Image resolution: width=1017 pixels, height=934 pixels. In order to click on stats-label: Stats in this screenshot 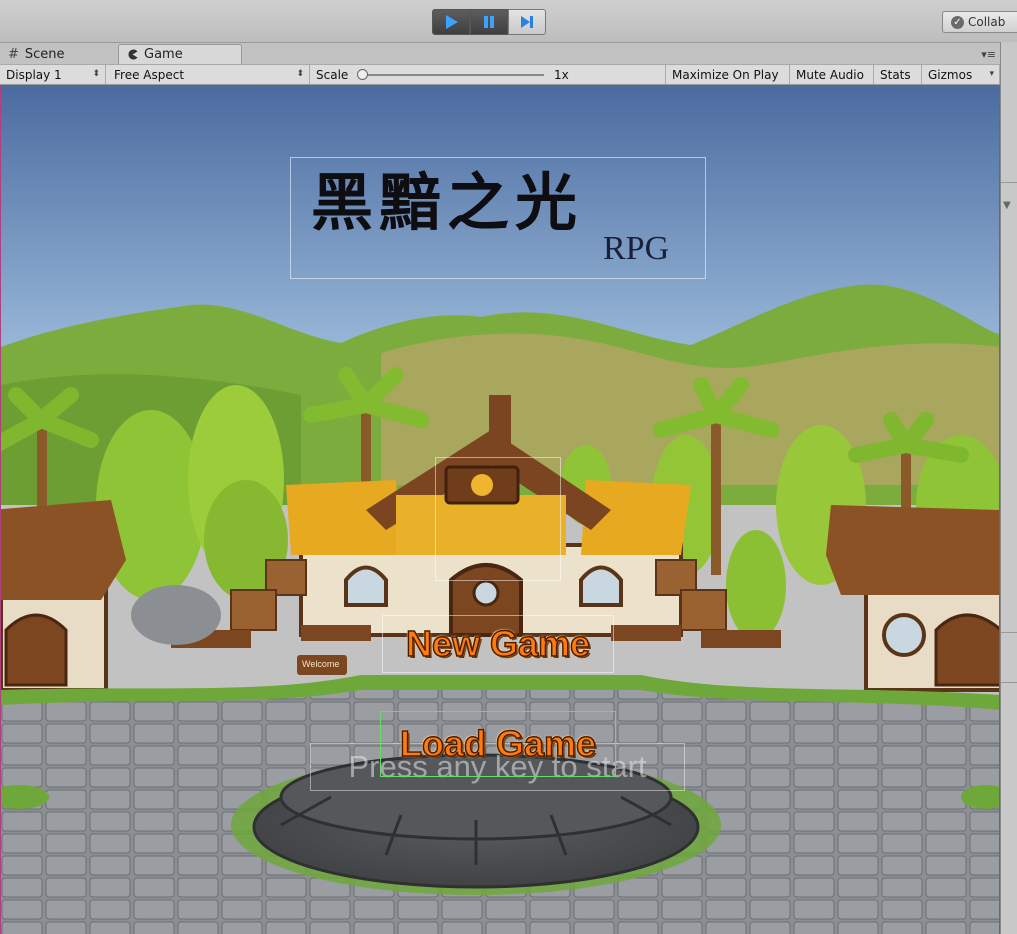, I will do `click(895, 74)`.